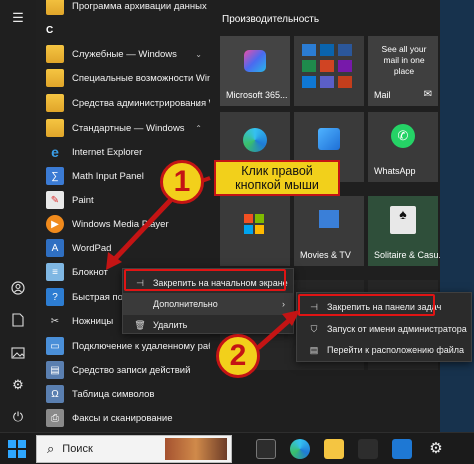  I want to click on tile-whatsapp: ✆ WhatsApp, so click(403, 147).